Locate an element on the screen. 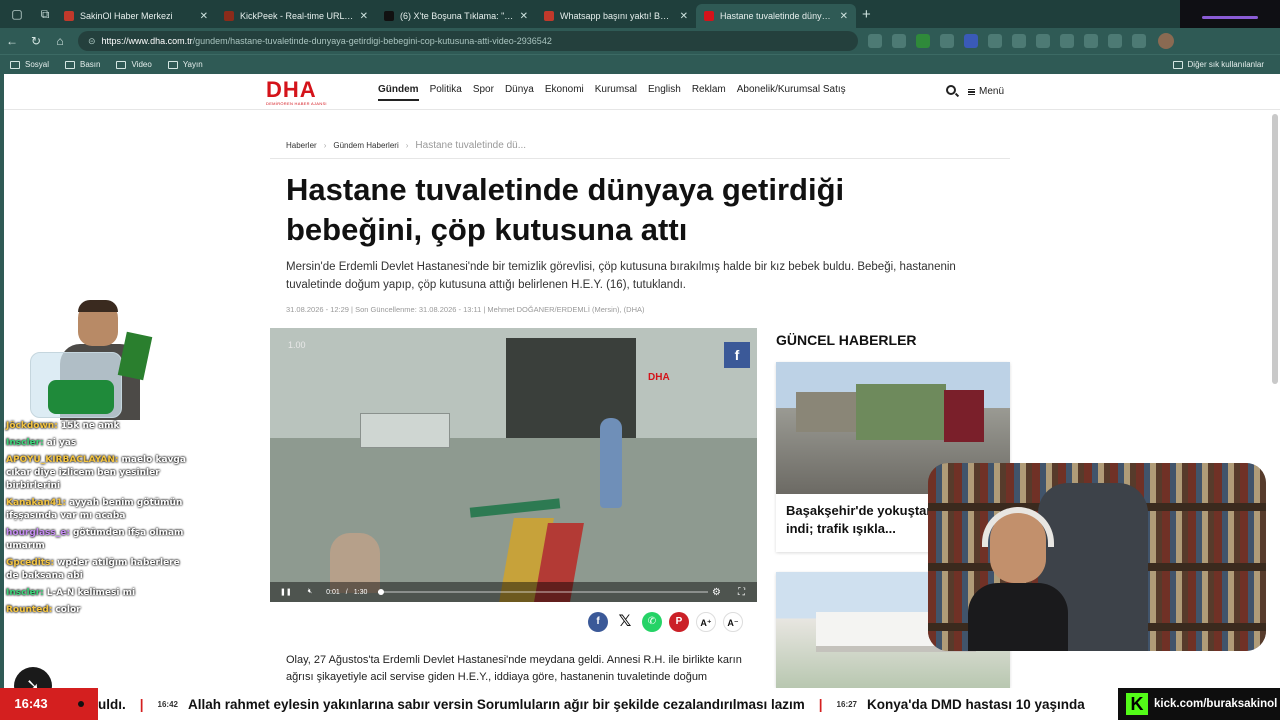  tab-whatsapp-news: Whatsapp başını yaktı! Bakırköy'de... ✕ is located at coordinates (616, 16).